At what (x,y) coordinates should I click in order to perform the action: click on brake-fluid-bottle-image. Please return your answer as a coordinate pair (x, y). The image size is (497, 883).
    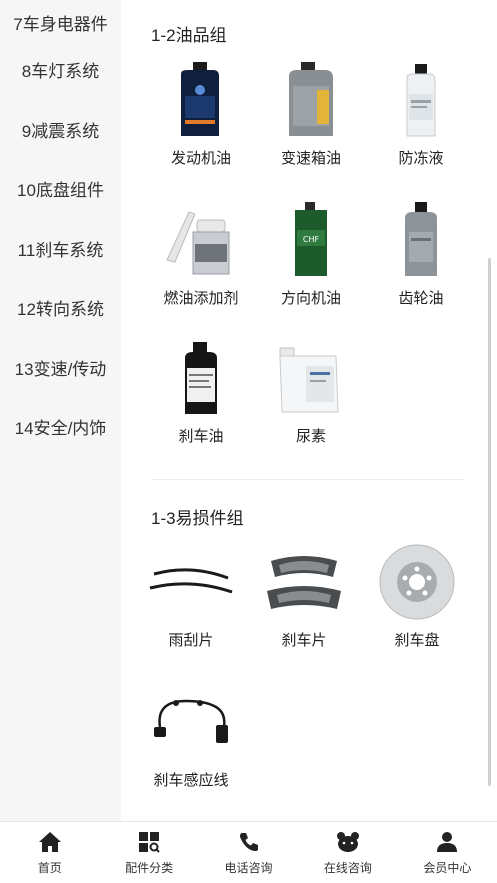
    Looking at the image, I should click on (201, 378).